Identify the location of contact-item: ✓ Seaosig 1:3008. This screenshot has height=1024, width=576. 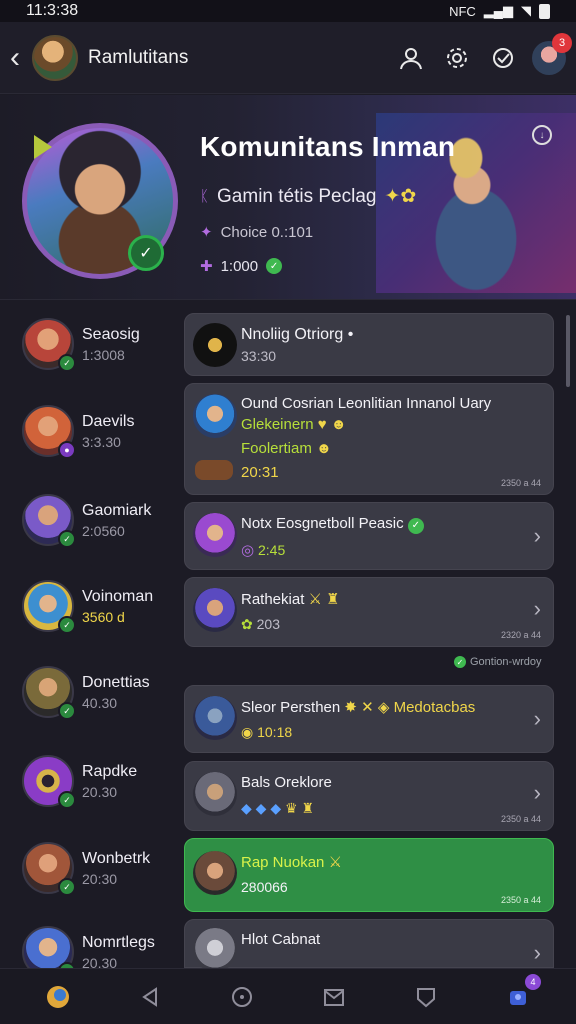
(81, 345).